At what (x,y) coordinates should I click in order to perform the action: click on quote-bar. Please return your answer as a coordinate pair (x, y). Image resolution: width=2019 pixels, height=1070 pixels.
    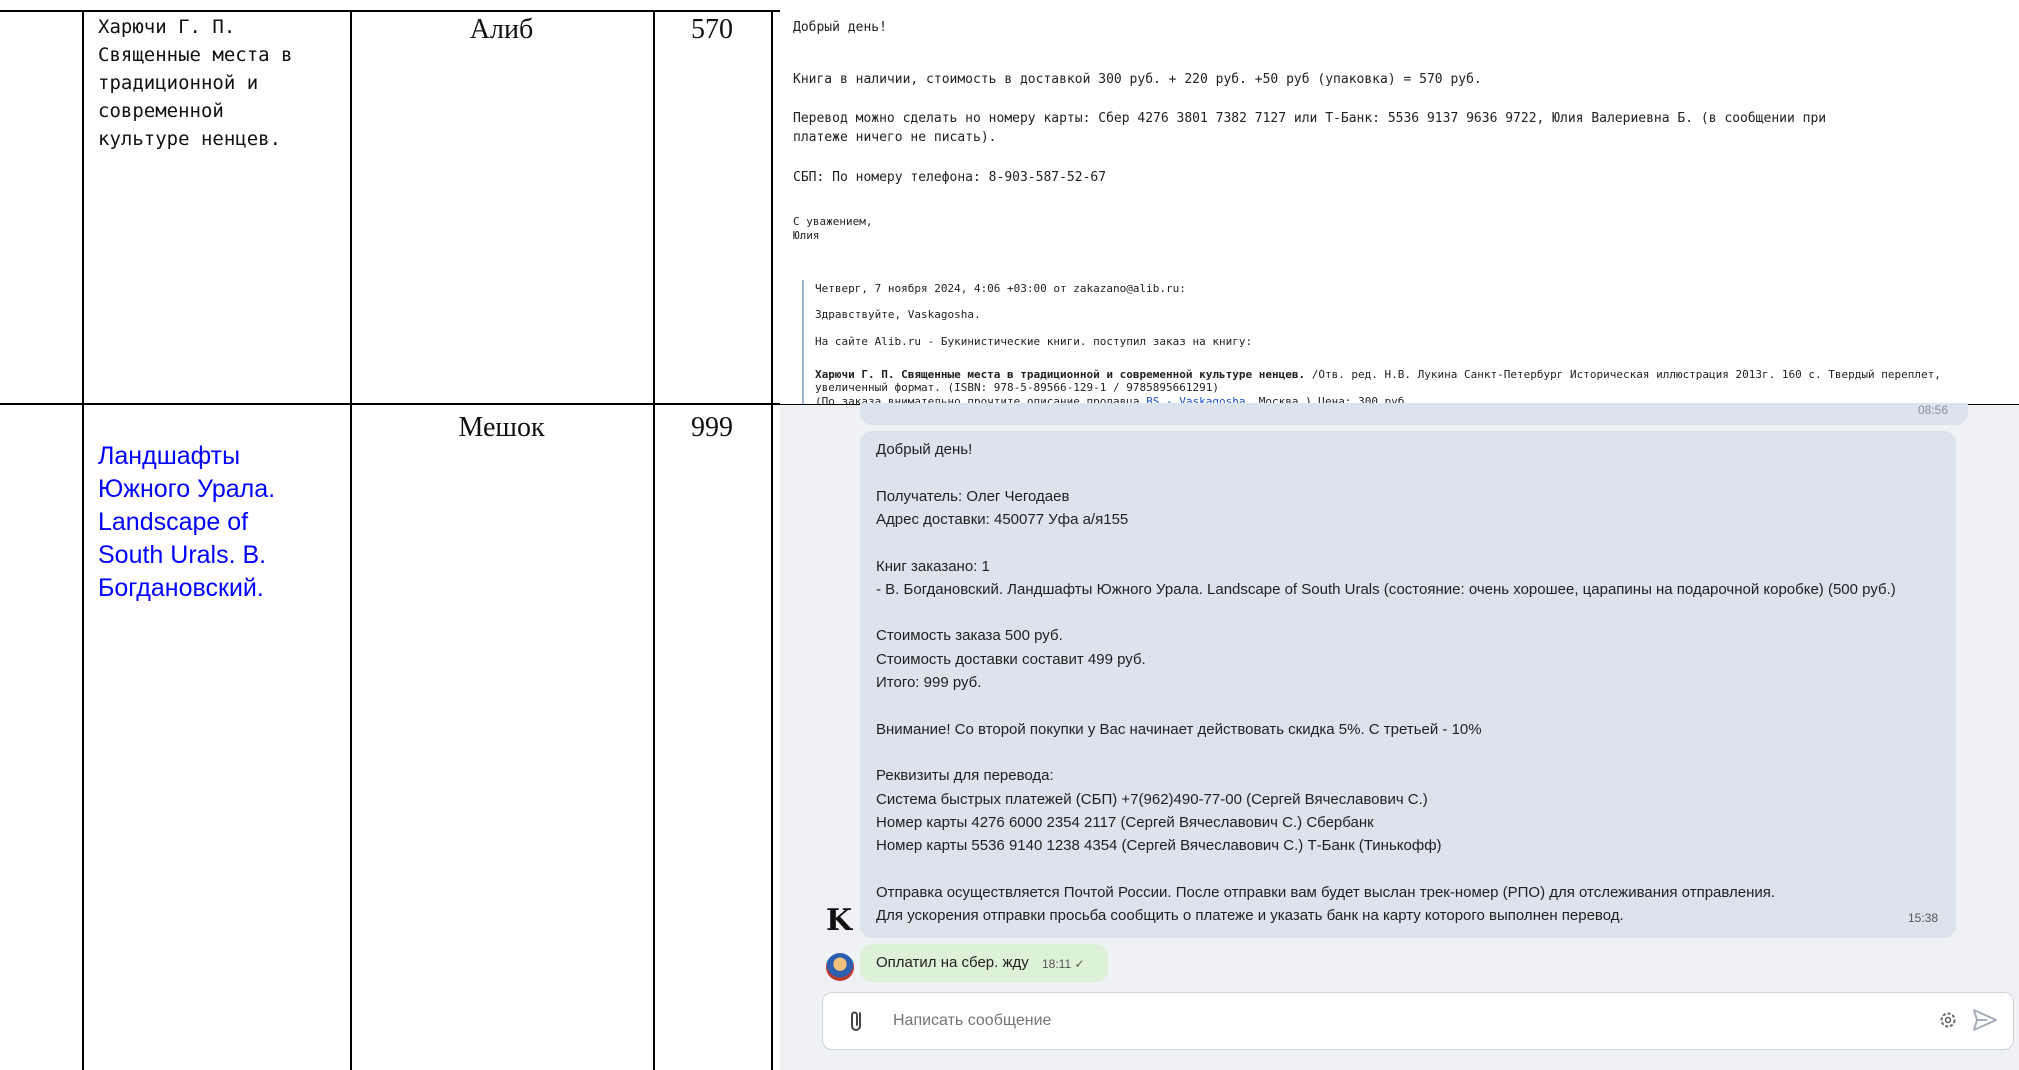
    Looking at the image, I should click on (803, 342).